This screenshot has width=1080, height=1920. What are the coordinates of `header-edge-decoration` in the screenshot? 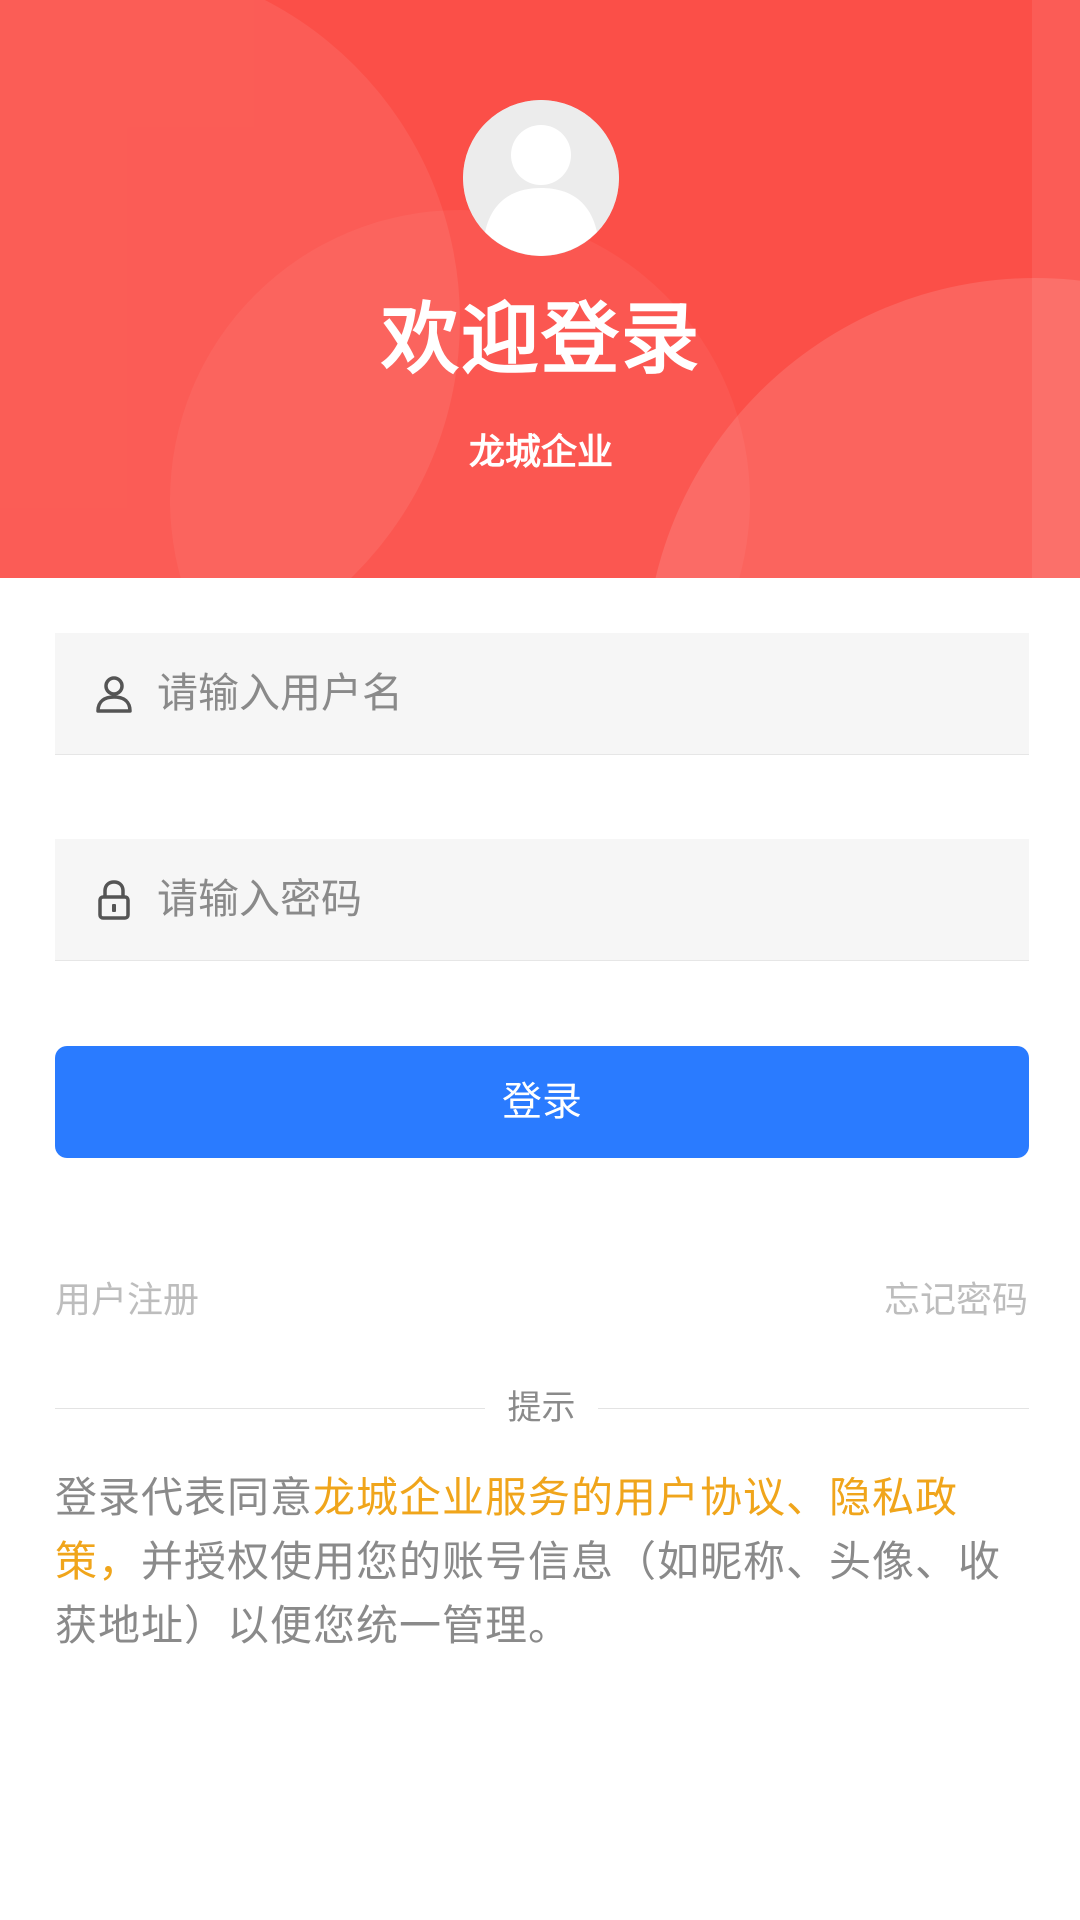 It's located at (1056, 289).